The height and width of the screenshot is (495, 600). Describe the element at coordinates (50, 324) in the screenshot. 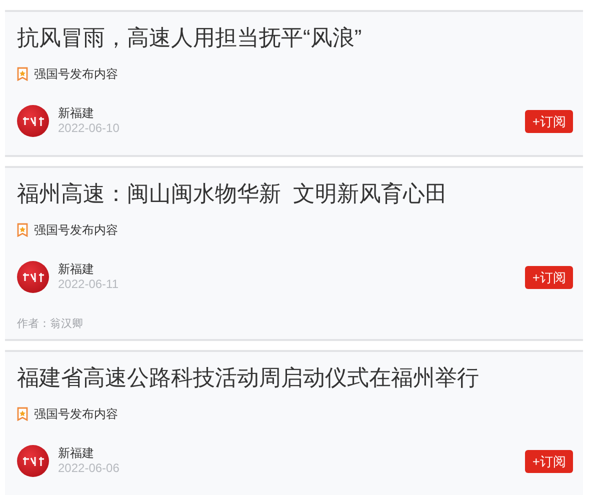

I see `author-byline: 作者：翁汉卿` at that location.